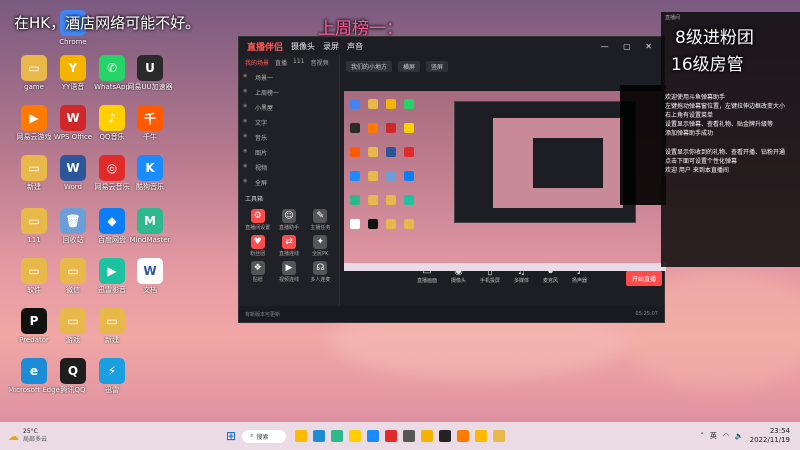 This screenshot has height=450, width=800. I want to click on window-controls: — ▢ ✕, so click(629, 46).